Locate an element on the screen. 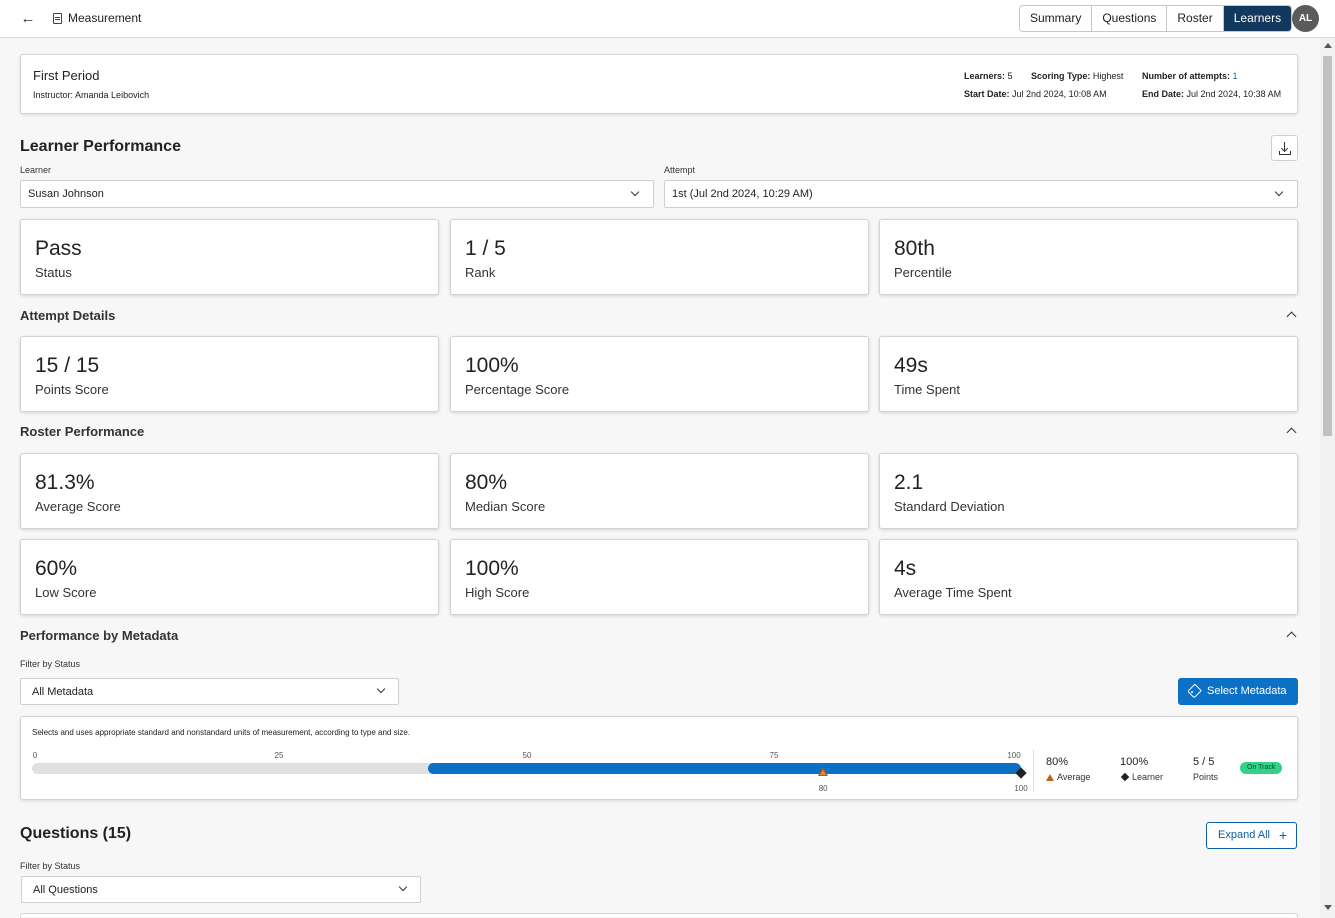 The image size is (1335, 918). learner-label: Learner is located at coordinates (36, 170).